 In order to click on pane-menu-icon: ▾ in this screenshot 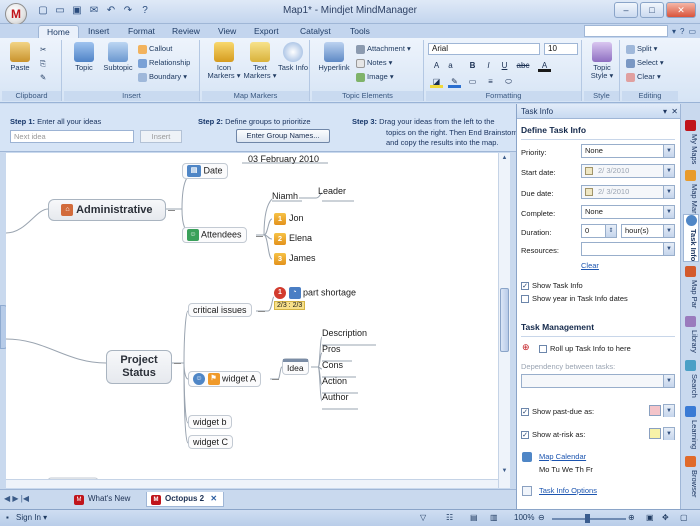, I will do `click(665, 111)`.